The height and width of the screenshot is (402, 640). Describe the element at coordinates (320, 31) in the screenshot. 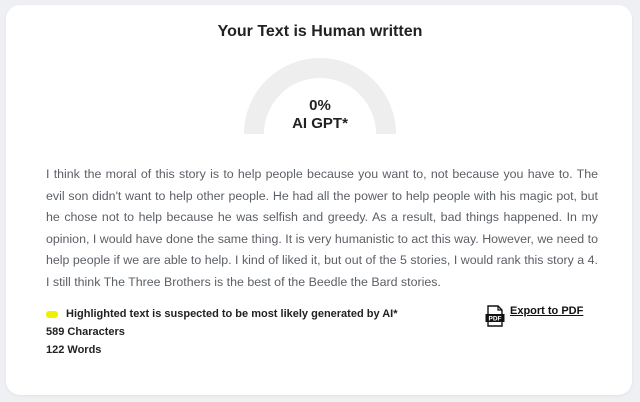

I see `result-title: Your Text is Human written` at that location.